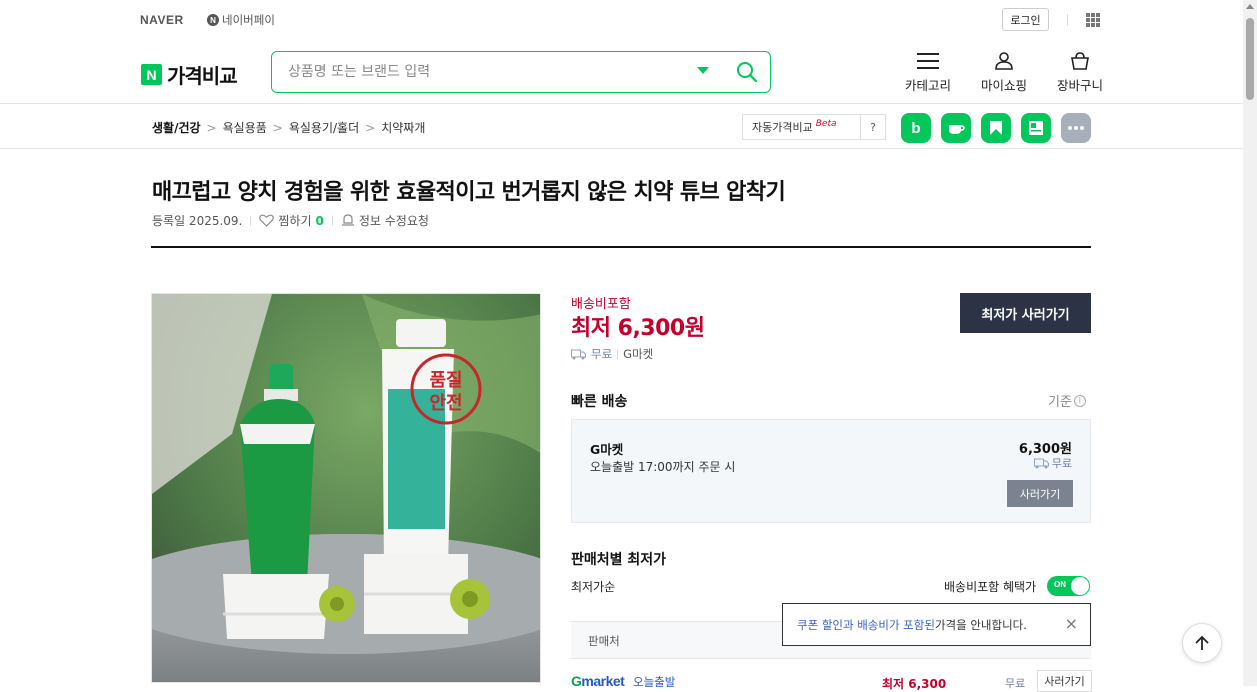 Image resolution: width=1257 pixels, height=692 pixels. I want to click on report-button: 정보 수정요청, so click(385, 220).